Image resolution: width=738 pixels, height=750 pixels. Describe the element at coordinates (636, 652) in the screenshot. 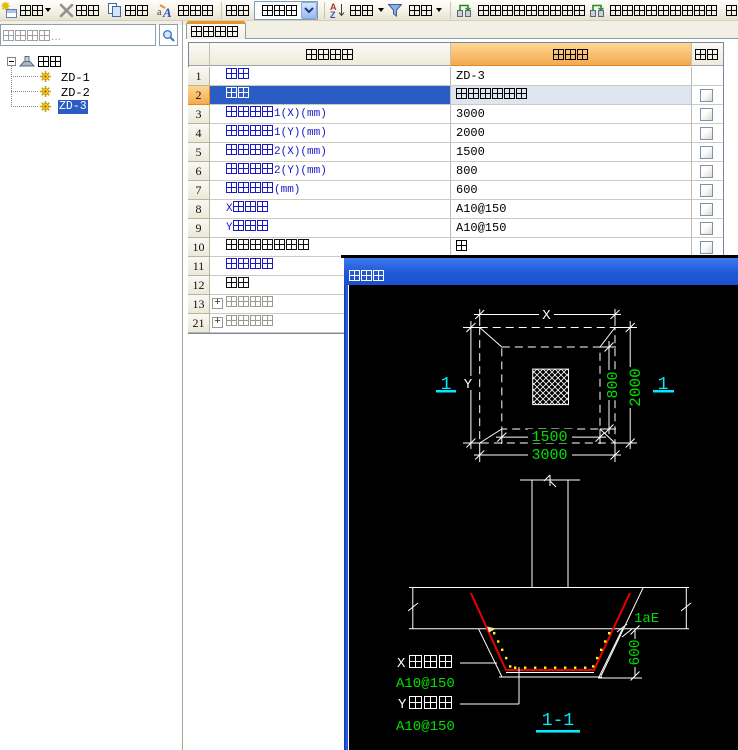

I see `svg-text: 600` at that location.